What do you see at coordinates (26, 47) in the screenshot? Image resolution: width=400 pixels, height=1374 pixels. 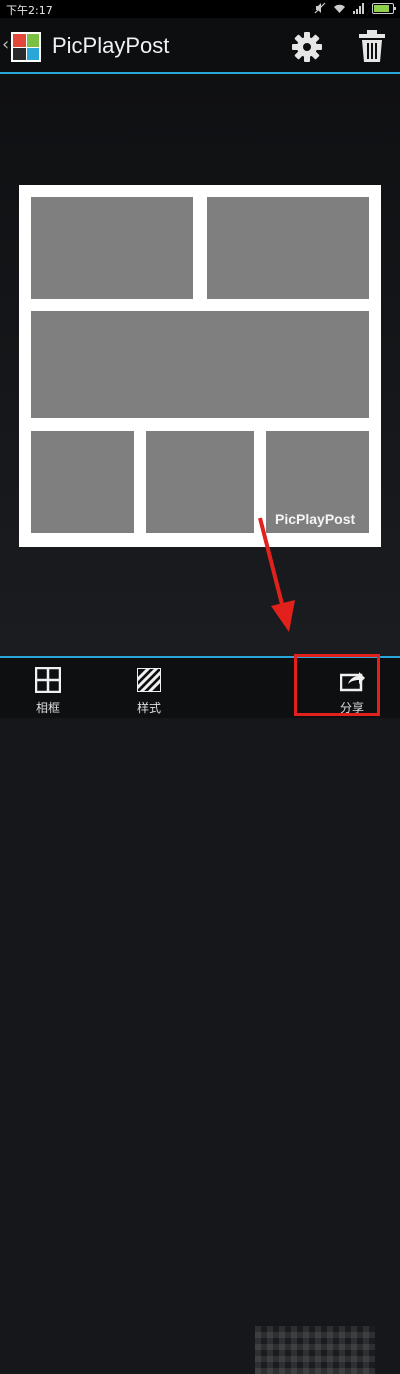 I see `app-logo` at bounding box center [26, 47].